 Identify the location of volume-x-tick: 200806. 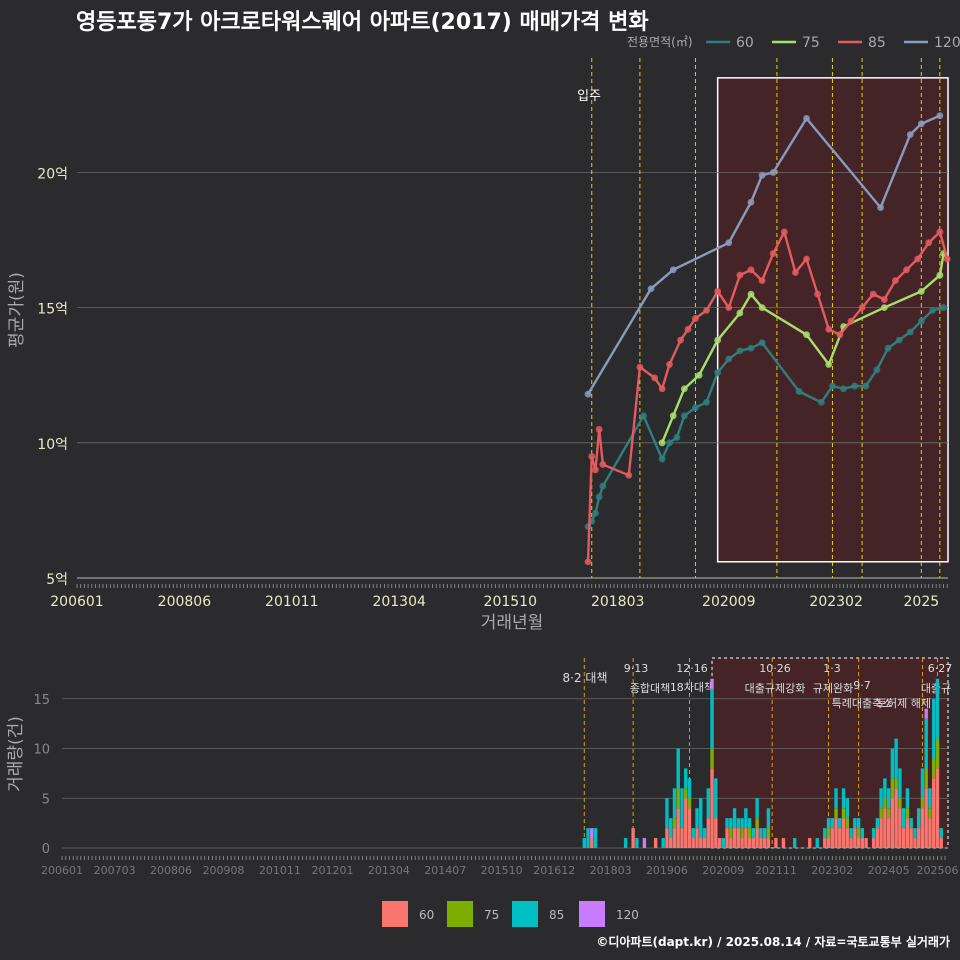
(171, 870).